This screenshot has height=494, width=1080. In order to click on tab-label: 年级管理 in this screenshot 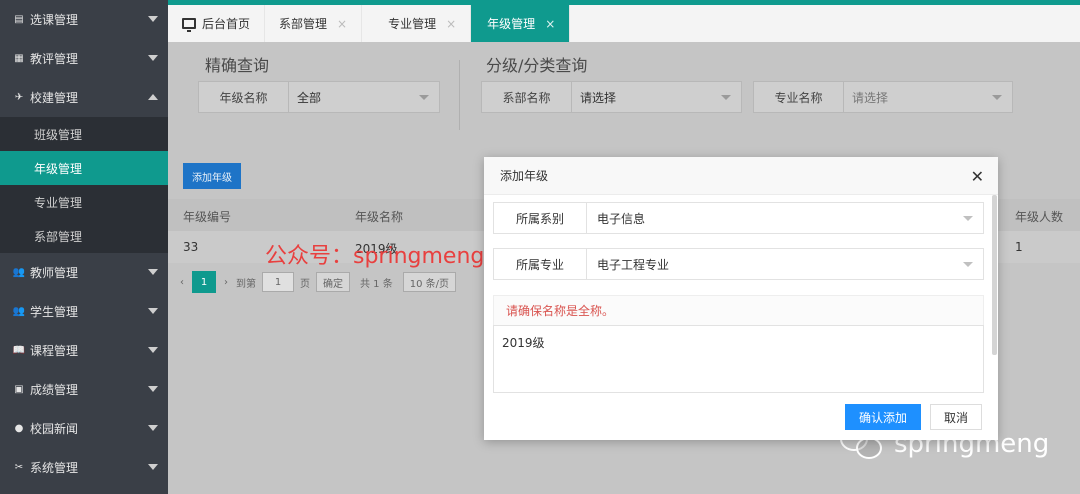, I will do `click(511, 24)`.